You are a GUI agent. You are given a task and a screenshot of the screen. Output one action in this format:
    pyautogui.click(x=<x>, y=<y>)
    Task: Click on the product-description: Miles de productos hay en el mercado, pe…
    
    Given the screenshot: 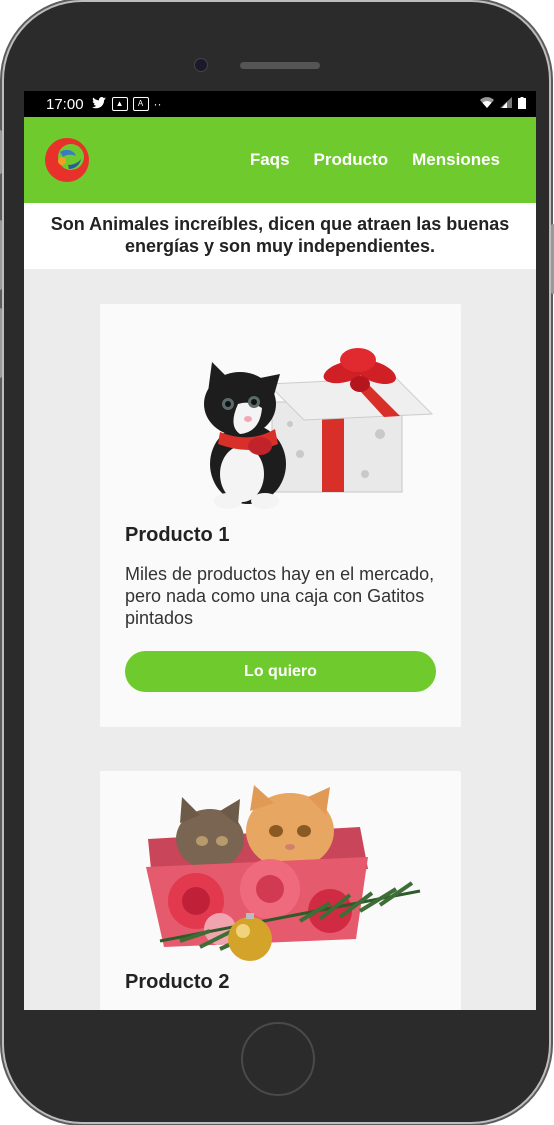 What is the action you would take?
    pyautogui.click(x=280, y=596)
    